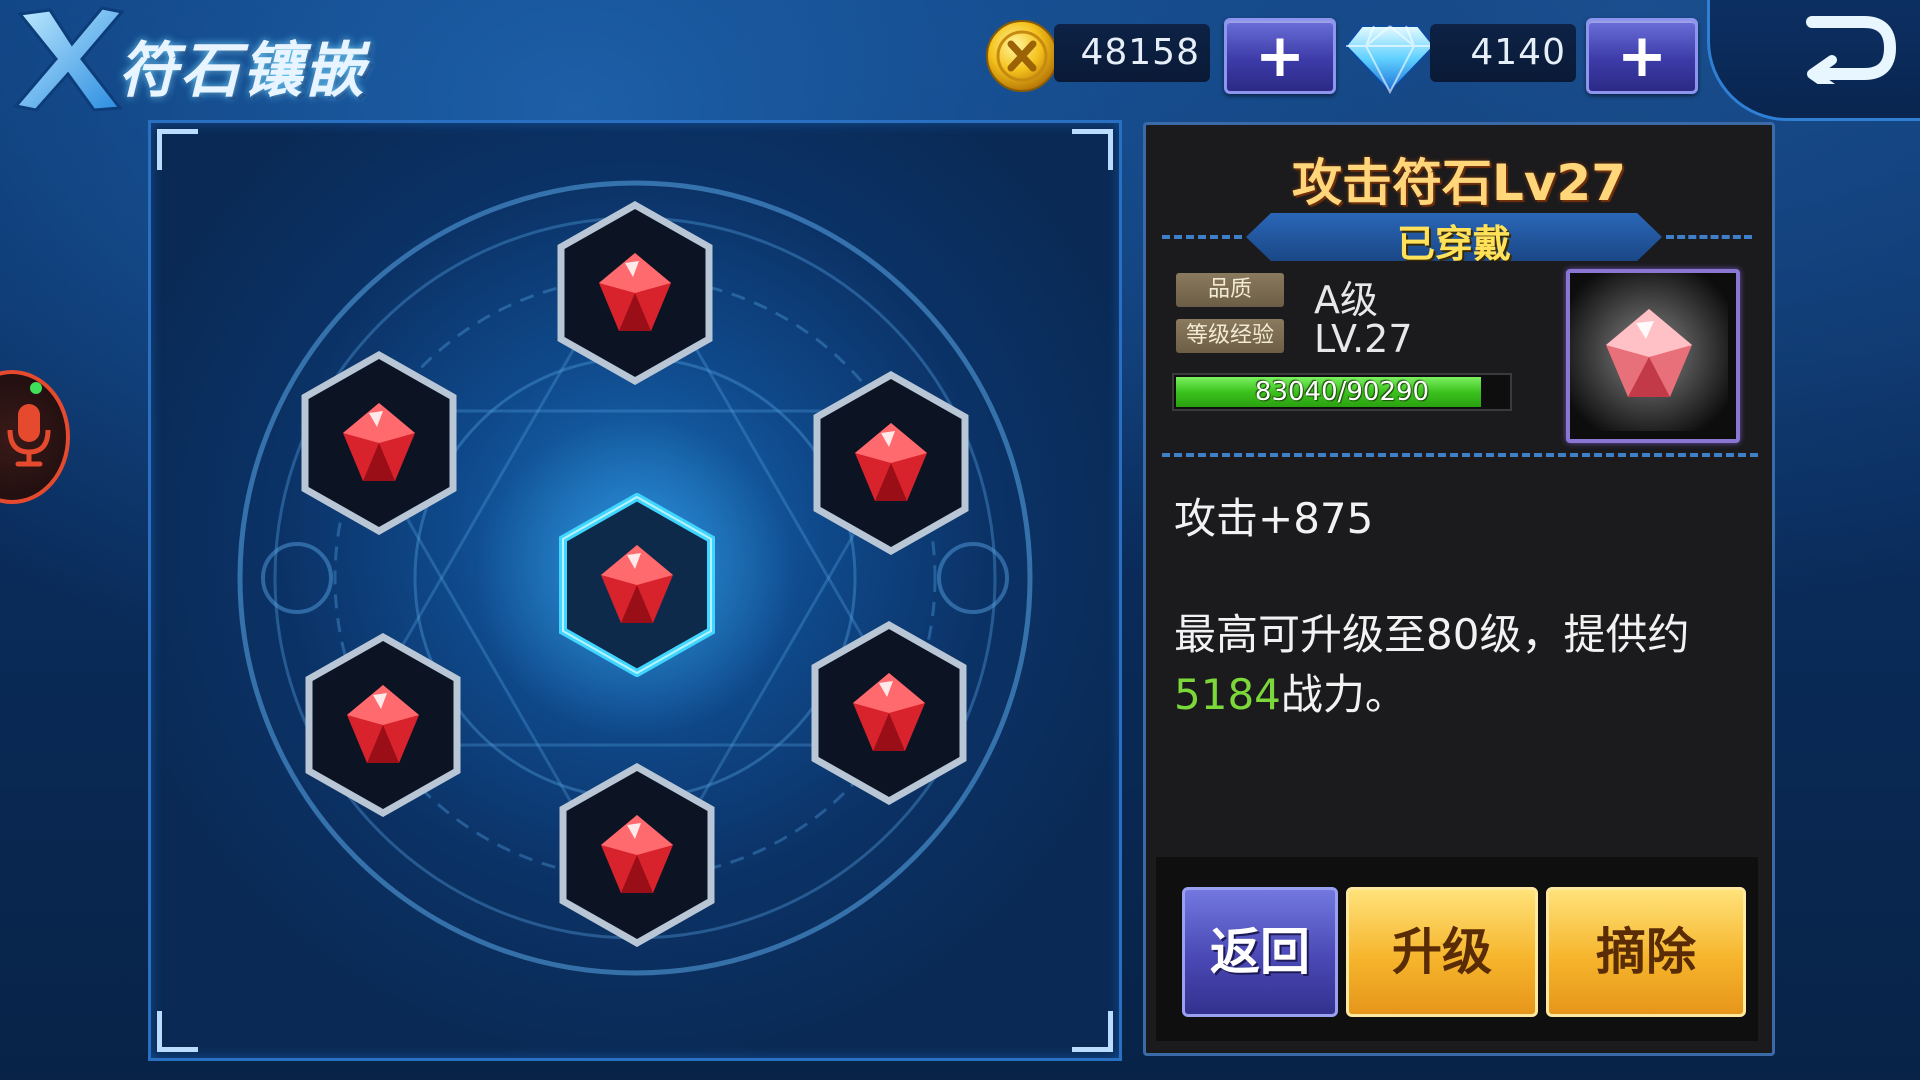  Describe the element at coordinates (1442, 952) in the screenshot. I see `upgrade-button: 升级` at that location.